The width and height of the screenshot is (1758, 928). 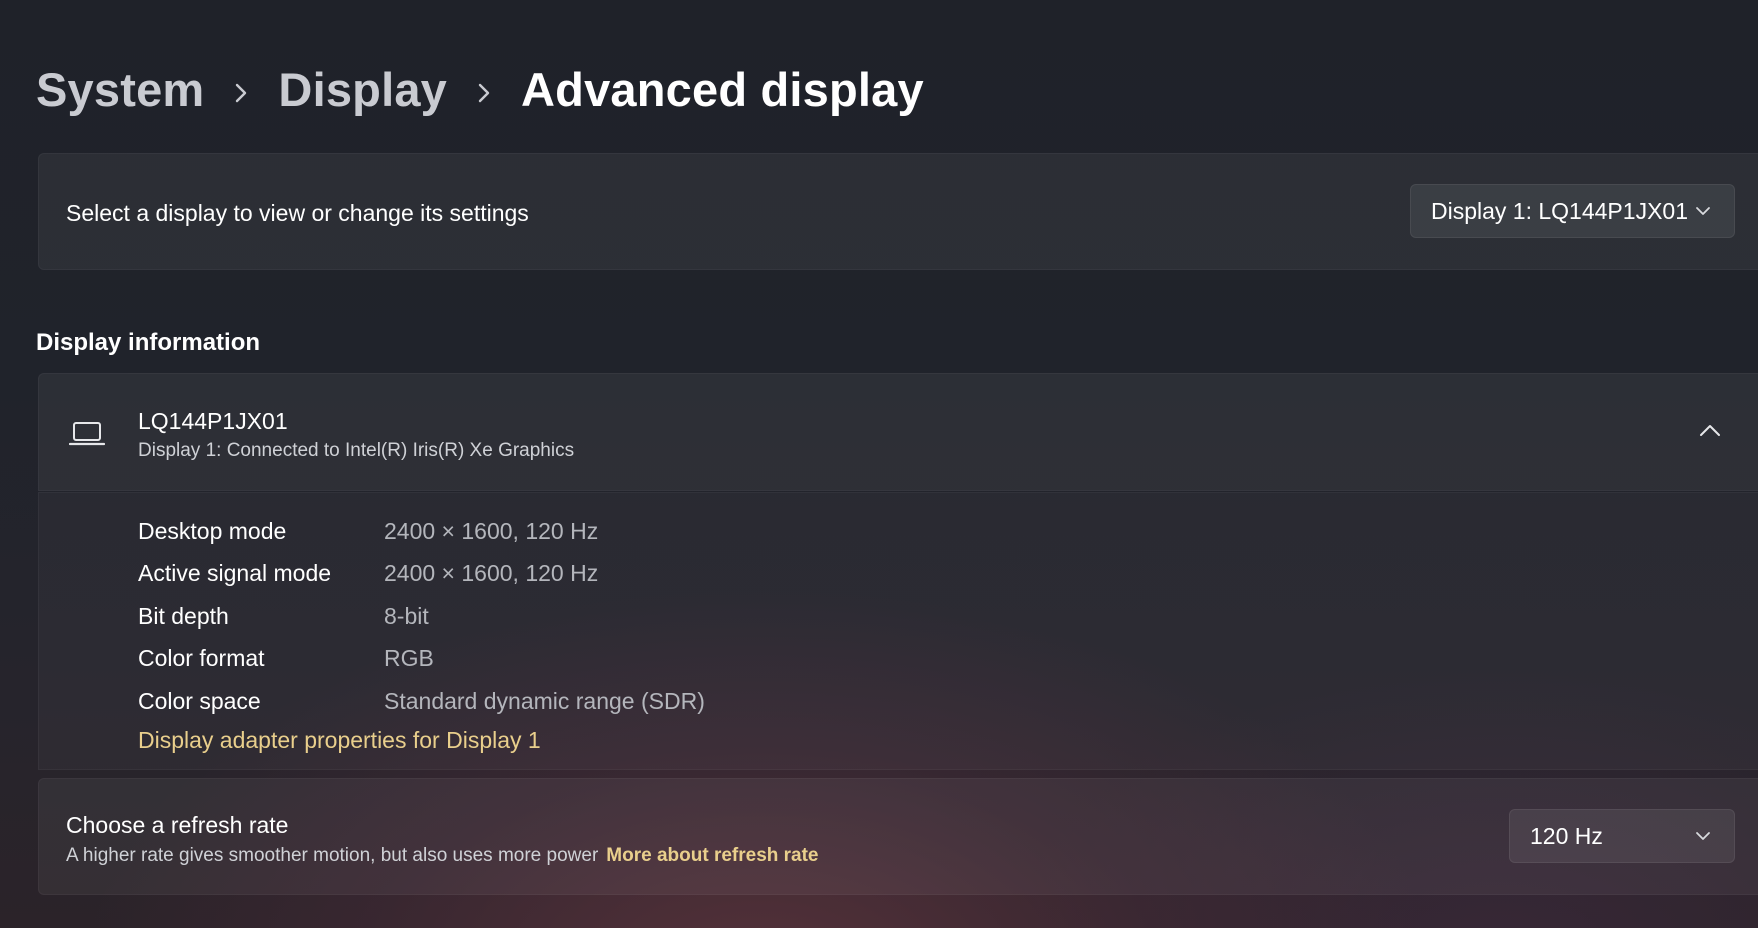 I want to click on refresh-rate-title: Choose a refresh rate, so click(x=177, y=825).